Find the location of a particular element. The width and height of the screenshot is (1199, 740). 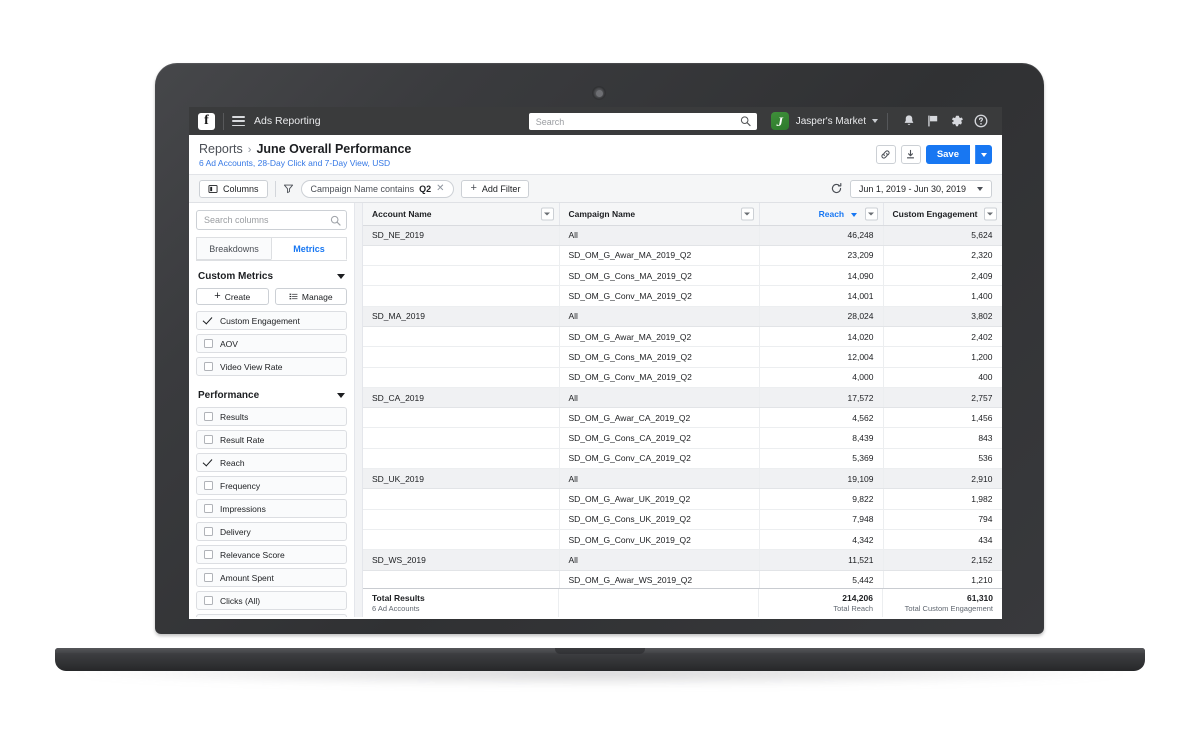

column-header-custom-engagement: Custom Engagement is located at coordinates (942, 214).